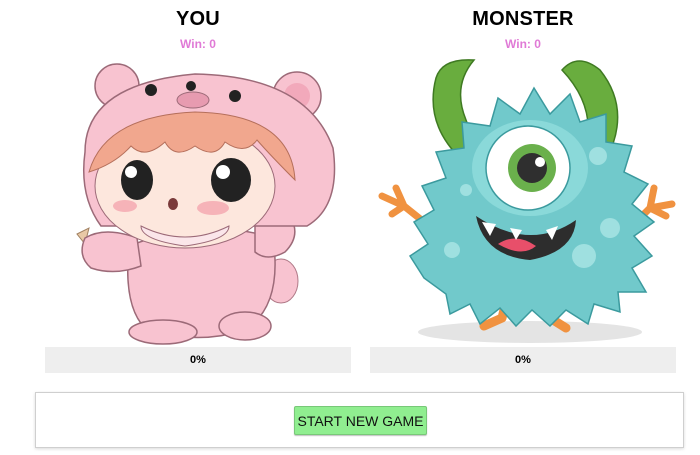  What do you see at coordinates (198, 19) in the screenshot?
I see `player-name-you: YOU` at bounding box center [198, 19].